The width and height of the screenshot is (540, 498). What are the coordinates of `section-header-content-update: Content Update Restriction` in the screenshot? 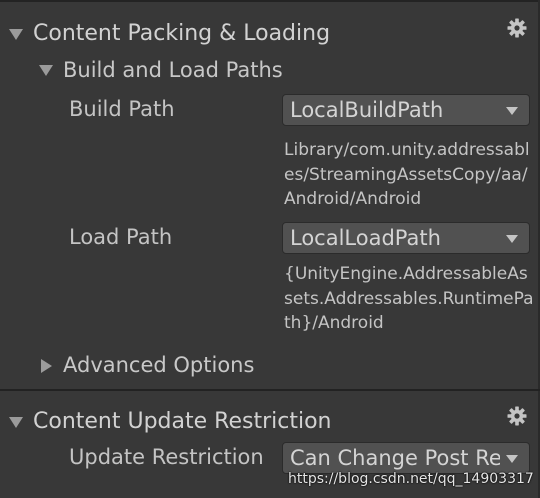 It's located at (182, 421).